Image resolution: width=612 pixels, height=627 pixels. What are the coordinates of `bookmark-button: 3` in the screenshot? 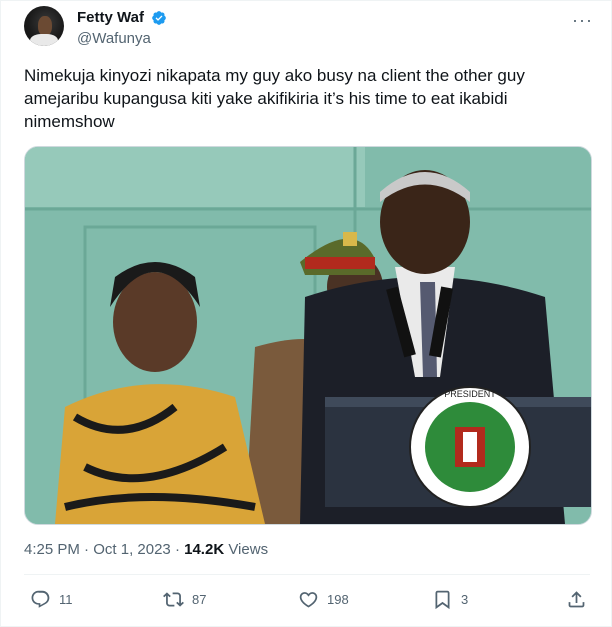 It's located at (450, 599).